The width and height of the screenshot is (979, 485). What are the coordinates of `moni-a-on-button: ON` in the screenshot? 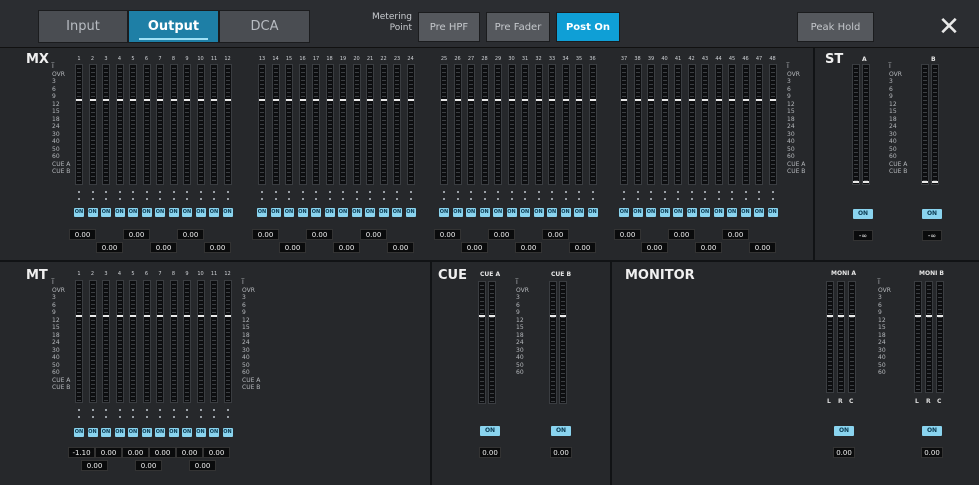 It's located at (844, 431).